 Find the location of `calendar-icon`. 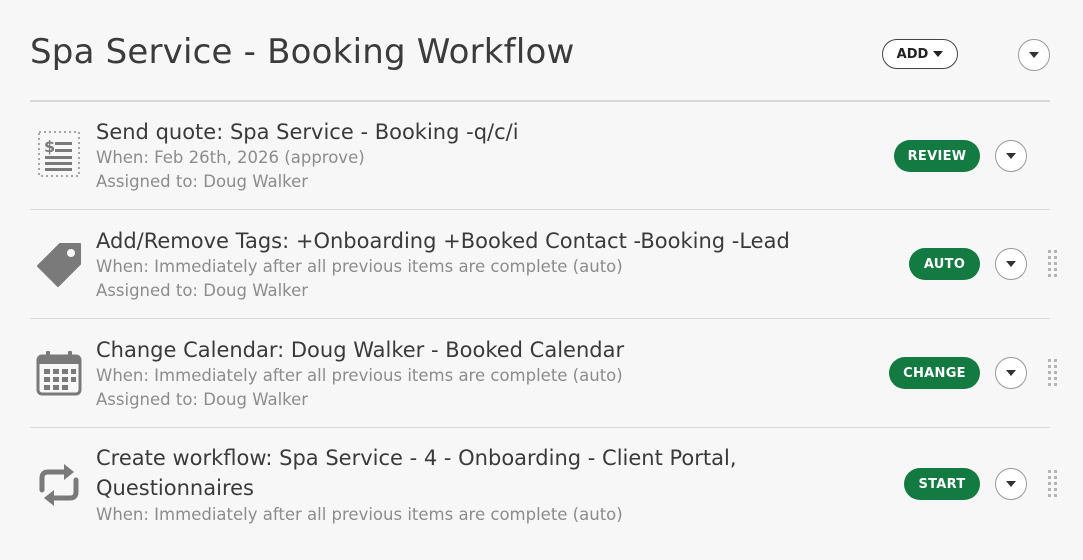

calendar-icon is located at coordinates (59, 374).